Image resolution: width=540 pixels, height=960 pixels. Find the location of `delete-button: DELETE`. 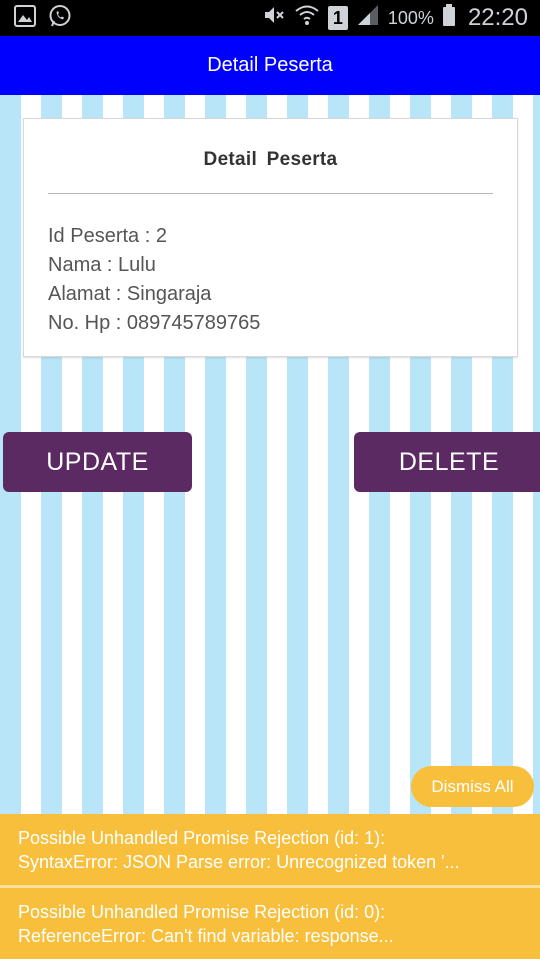

delete-button: DELETE is located at coordinates (447, 462).